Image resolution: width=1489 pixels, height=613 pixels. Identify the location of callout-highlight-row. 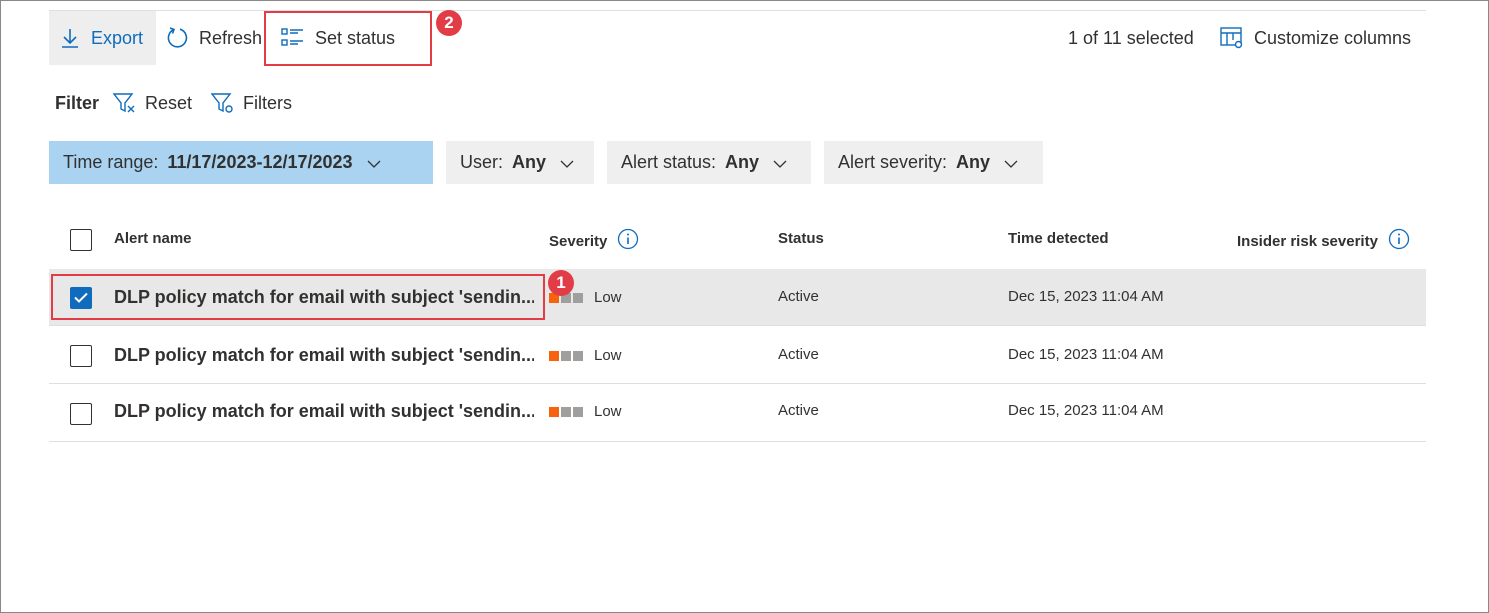
(298, 297).